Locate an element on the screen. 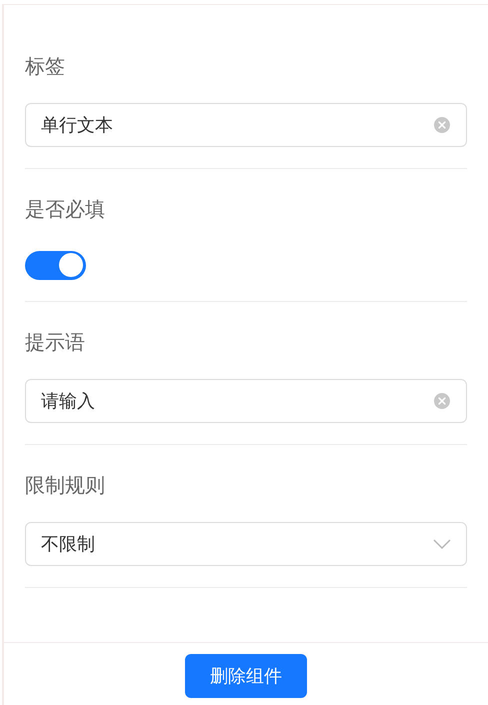 The width and height of the screenshot is (488, 705). text-input-field: 请输入 is located at coordinates (246, 401).